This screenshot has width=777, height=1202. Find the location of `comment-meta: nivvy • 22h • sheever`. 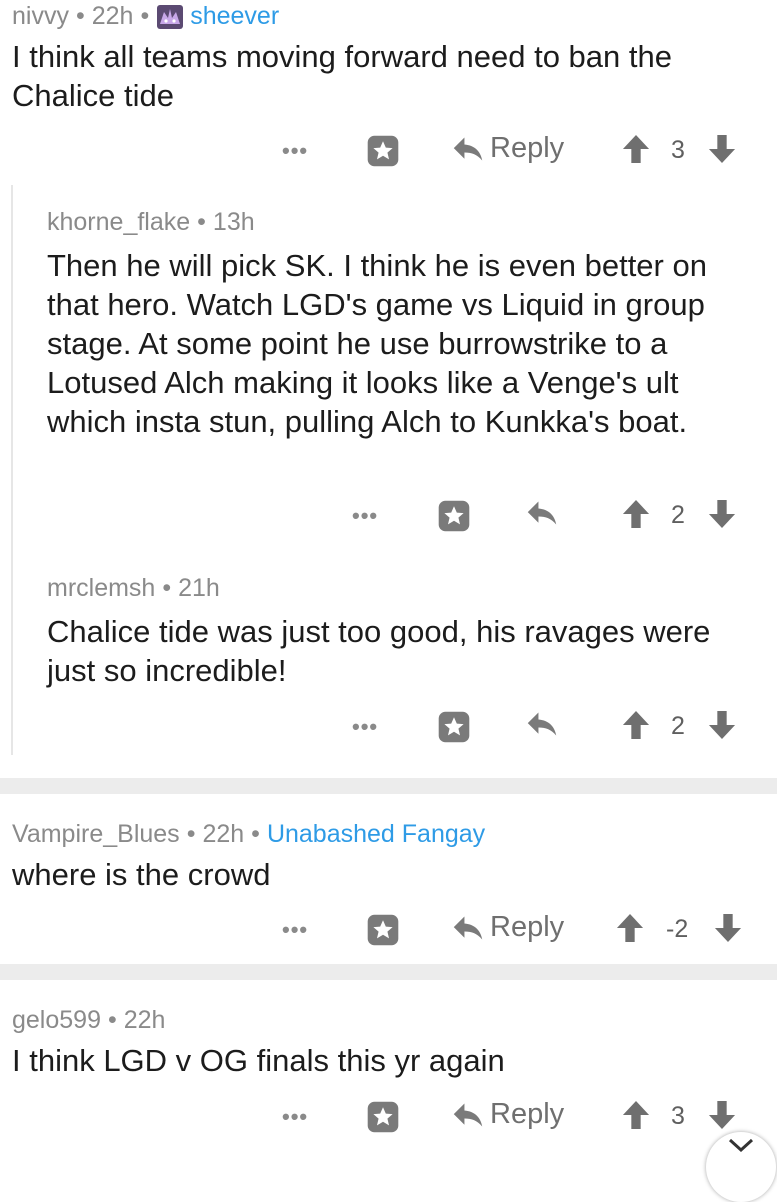

comment-meta: nivvy • 22h • sheever is located at coordinates (145, 16).